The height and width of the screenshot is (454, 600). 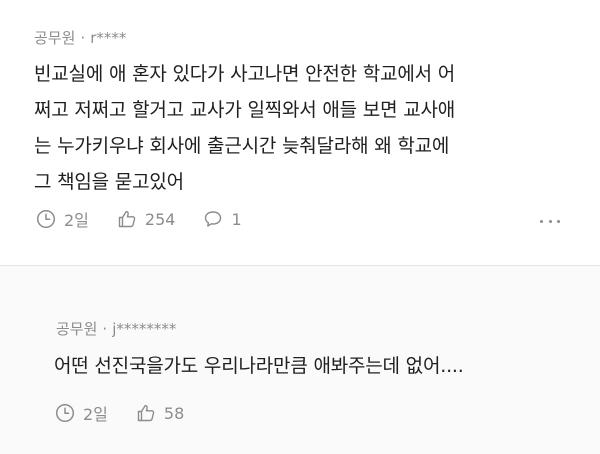 I want to click on comment-meta: 공무원 · r****, so click(x=80, y=37).